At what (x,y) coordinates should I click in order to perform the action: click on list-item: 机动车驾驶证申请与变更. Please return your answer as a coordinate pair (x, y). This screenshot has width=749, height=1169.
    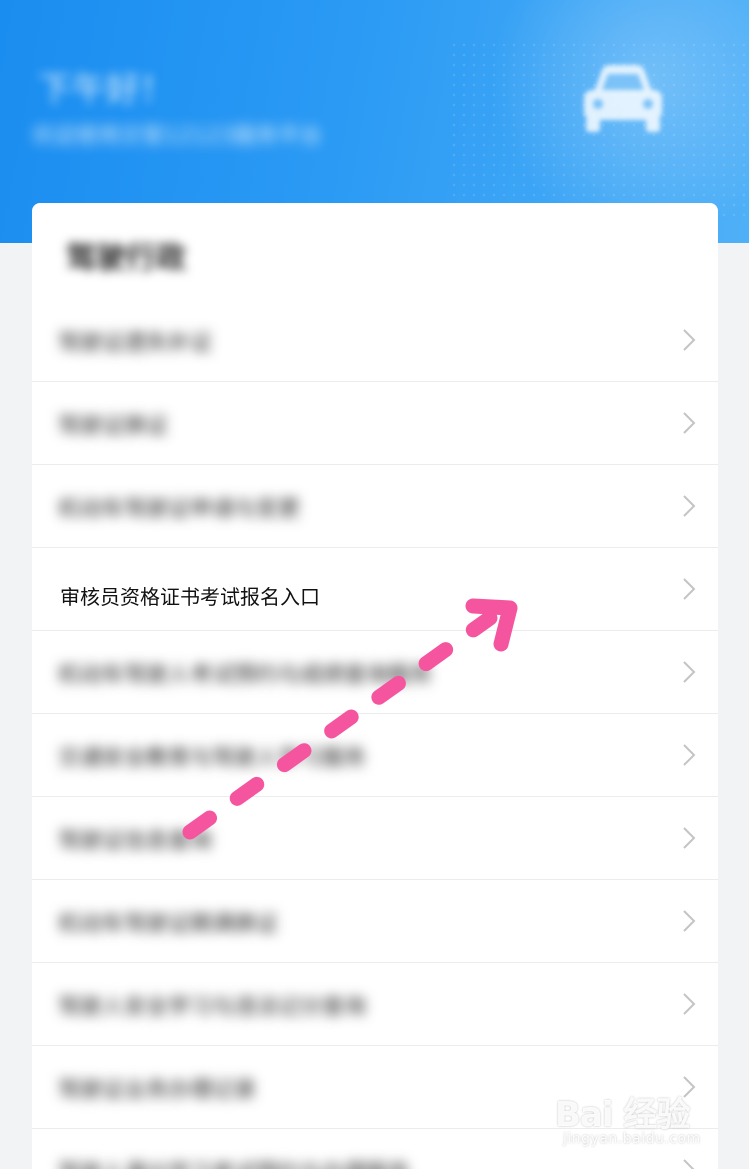
    Looking at the image, I should click on (375, 506).